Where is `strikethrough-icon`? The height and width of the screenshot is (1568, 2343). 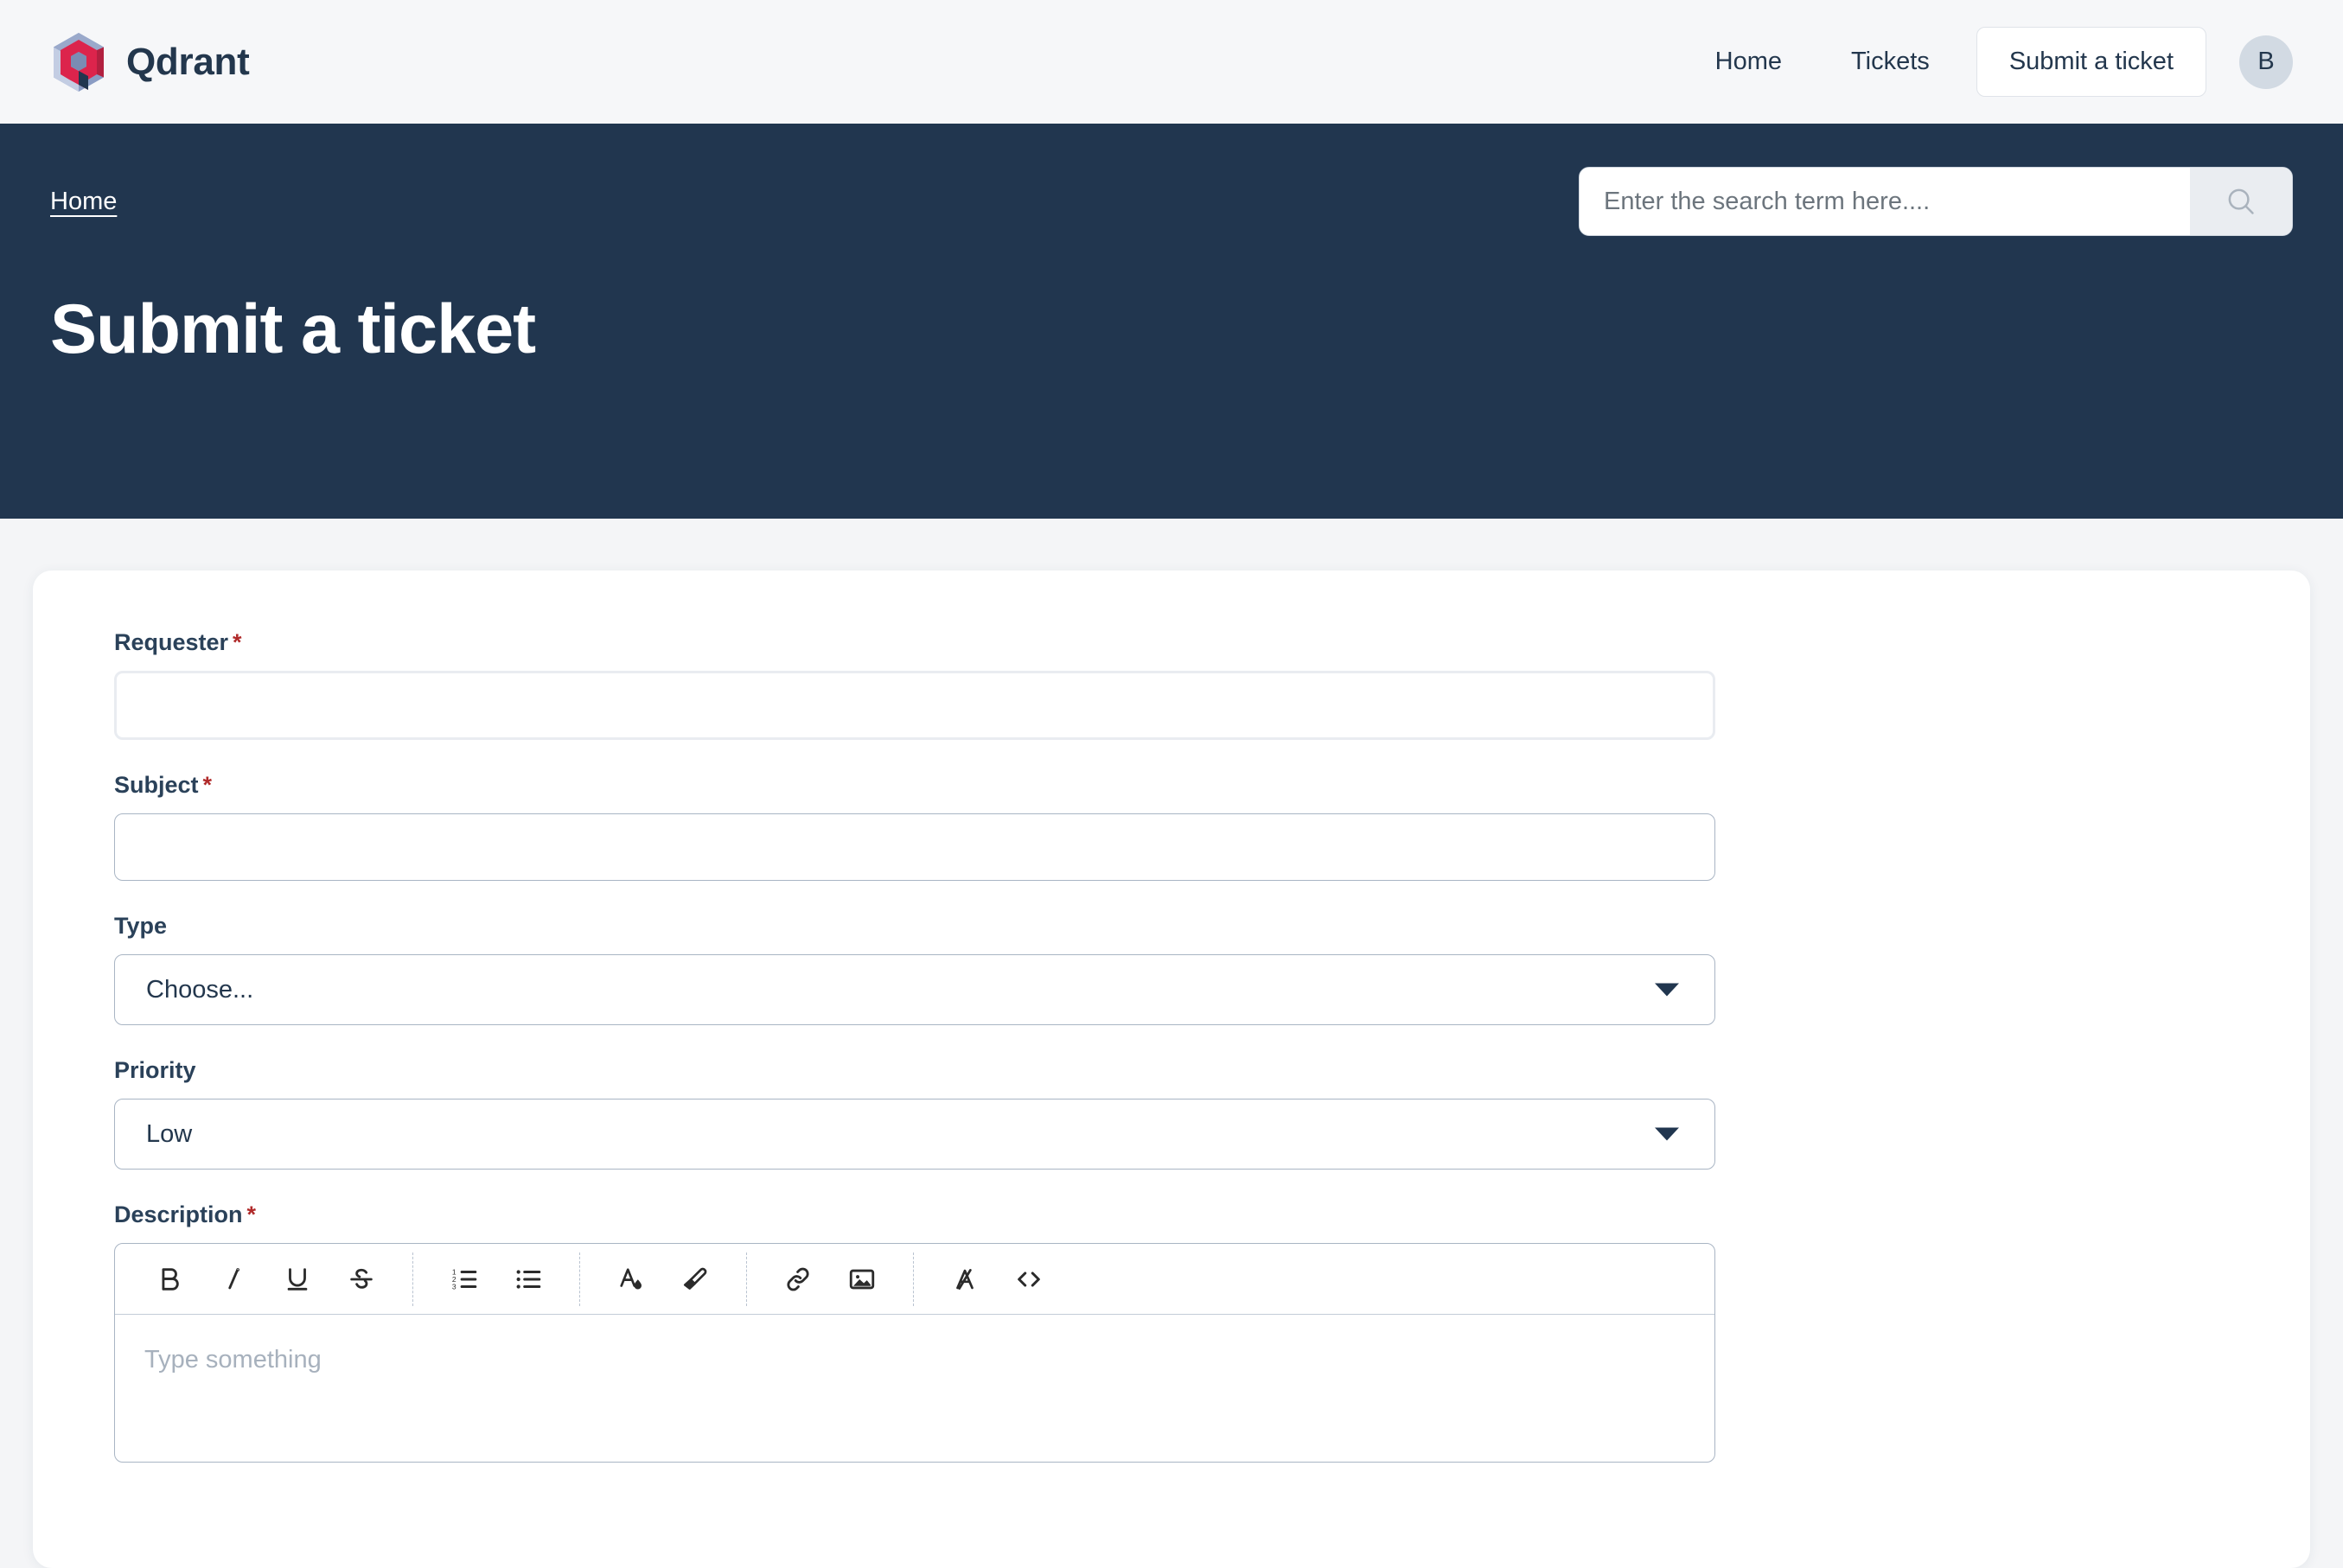
strikethrough-icon is located at coordinates (361, 1279).